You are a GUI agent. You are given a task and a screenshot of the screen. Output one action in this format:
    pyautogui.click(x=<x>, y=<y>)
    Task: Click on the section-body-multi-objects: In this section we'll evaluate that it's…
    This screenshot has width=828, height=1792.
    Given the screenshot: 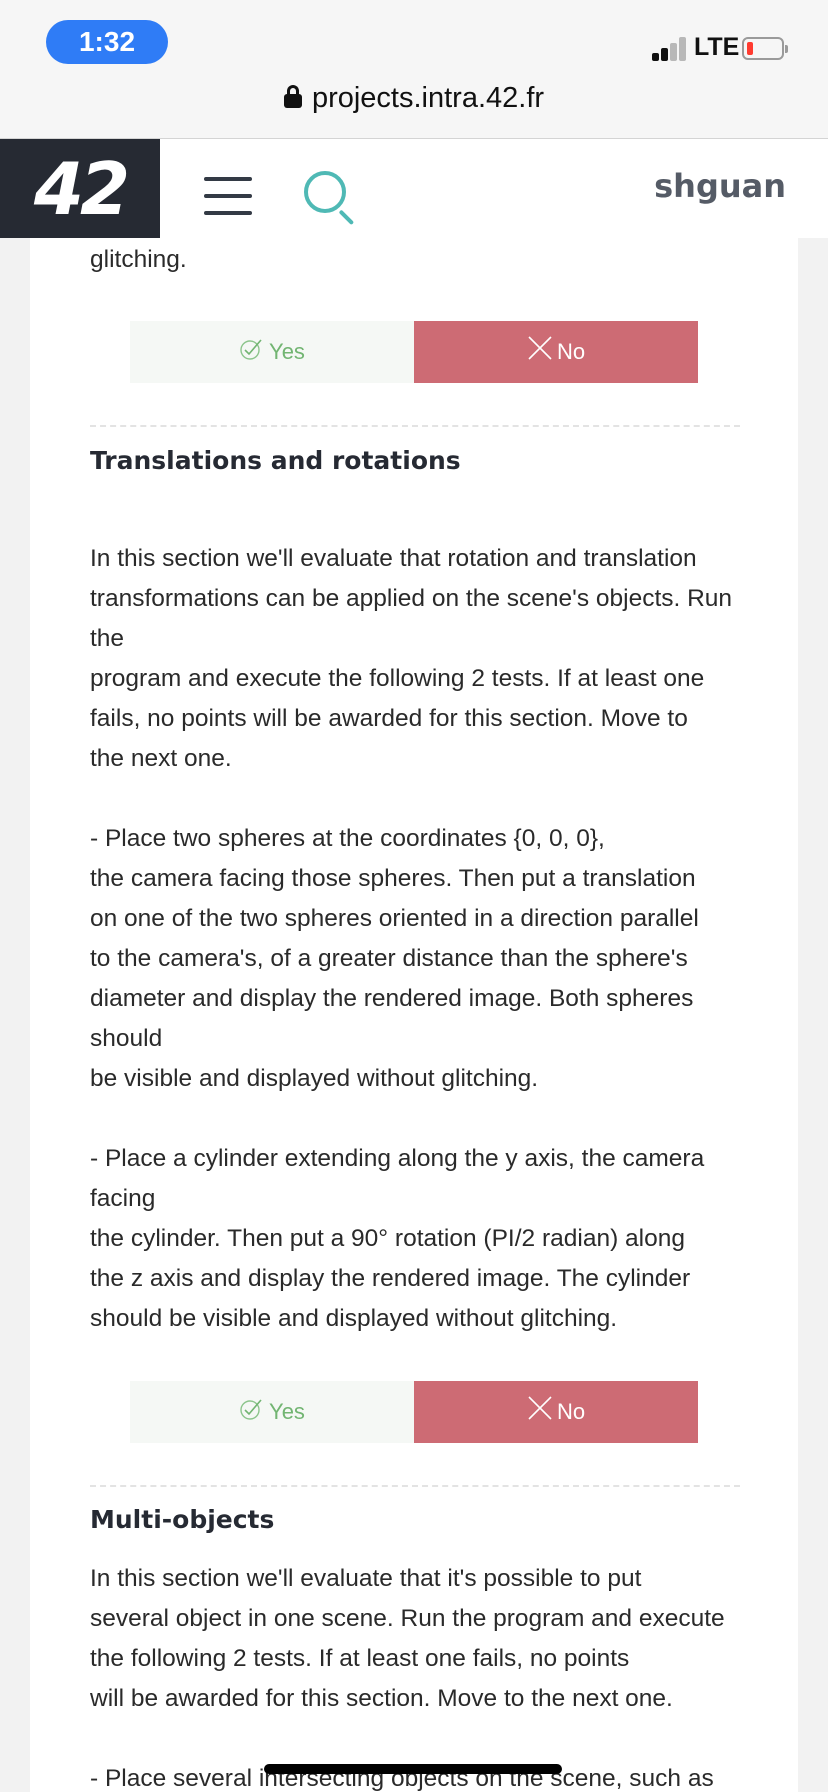 What is the action you would take?
    pyautogui.click(x=407, y=1678)
    